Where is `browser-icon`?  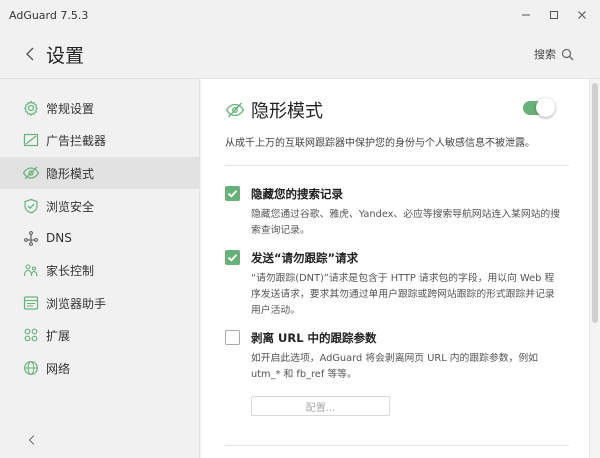 browser-icon is located at coordinates (31, 303).